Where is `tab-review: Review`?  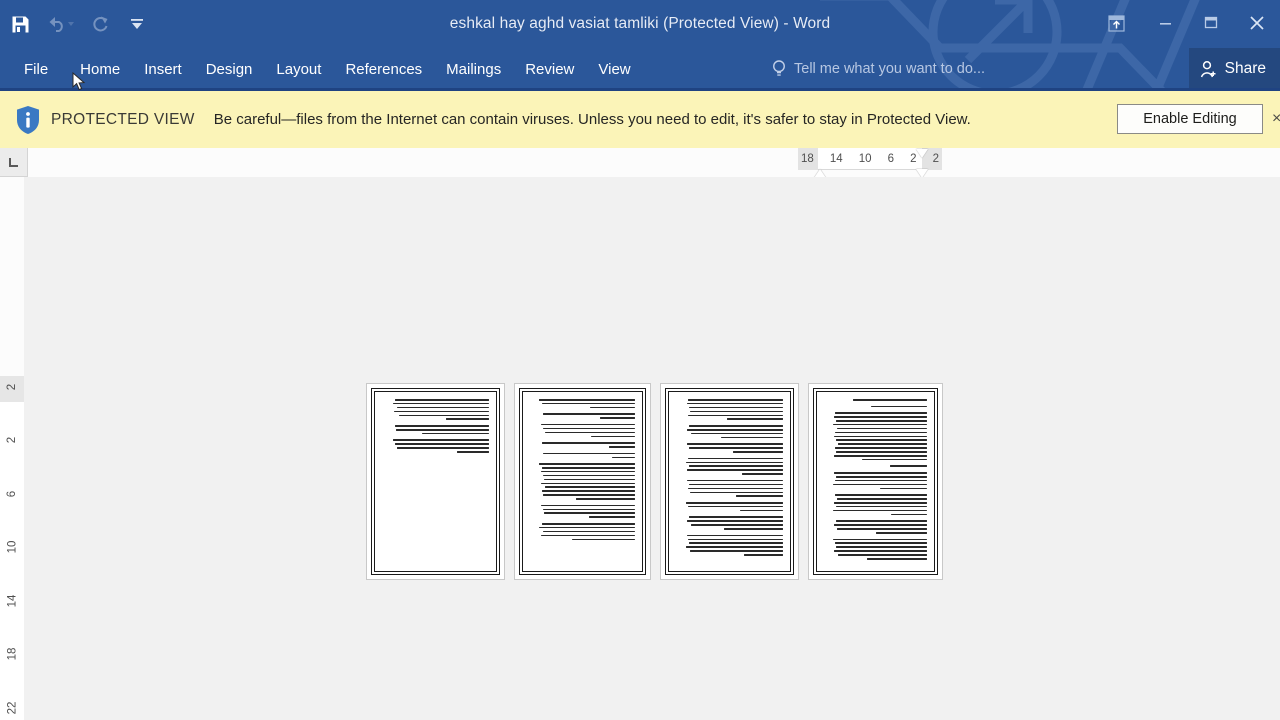 tab-review: Review is located at coordinates (549, 69).